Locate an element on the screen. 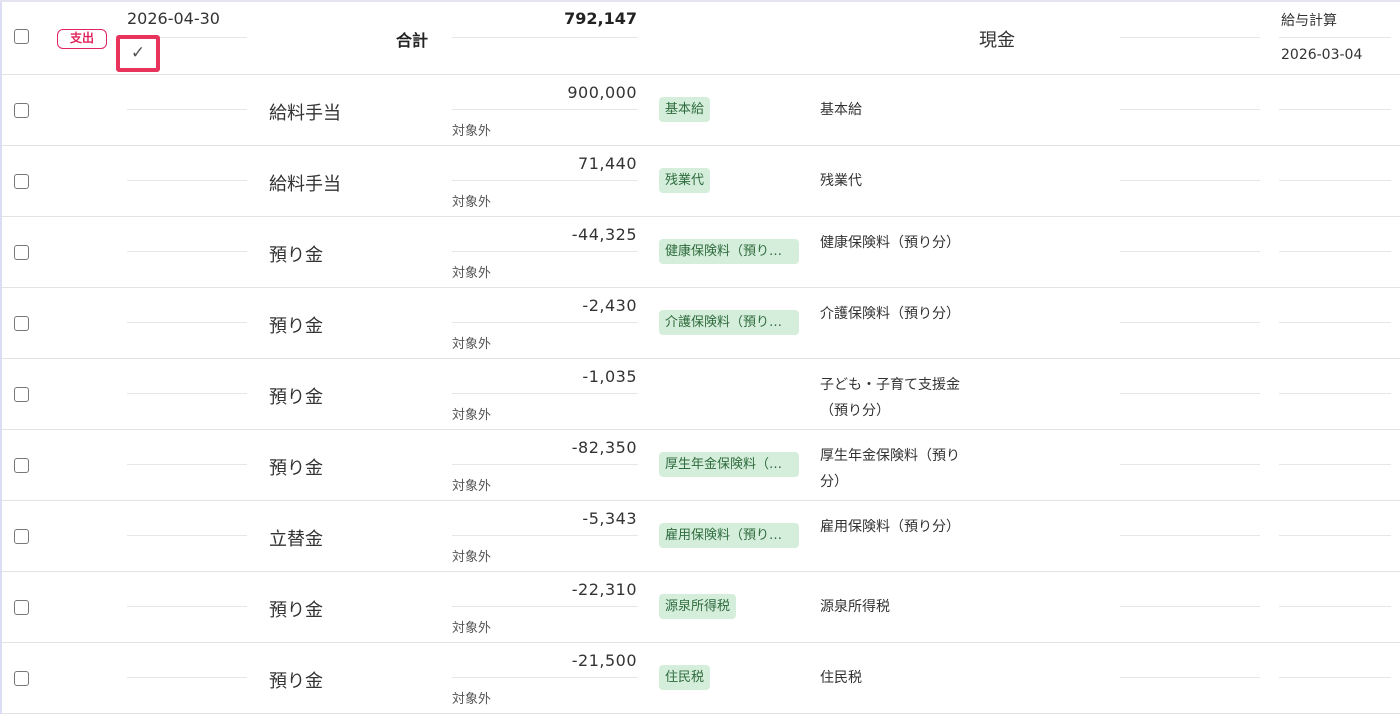 Image resolution: width=1400 pixels, height=720 pixels. item-tag: 雇用保険料（預り分） is located at coordinates (729, 535).